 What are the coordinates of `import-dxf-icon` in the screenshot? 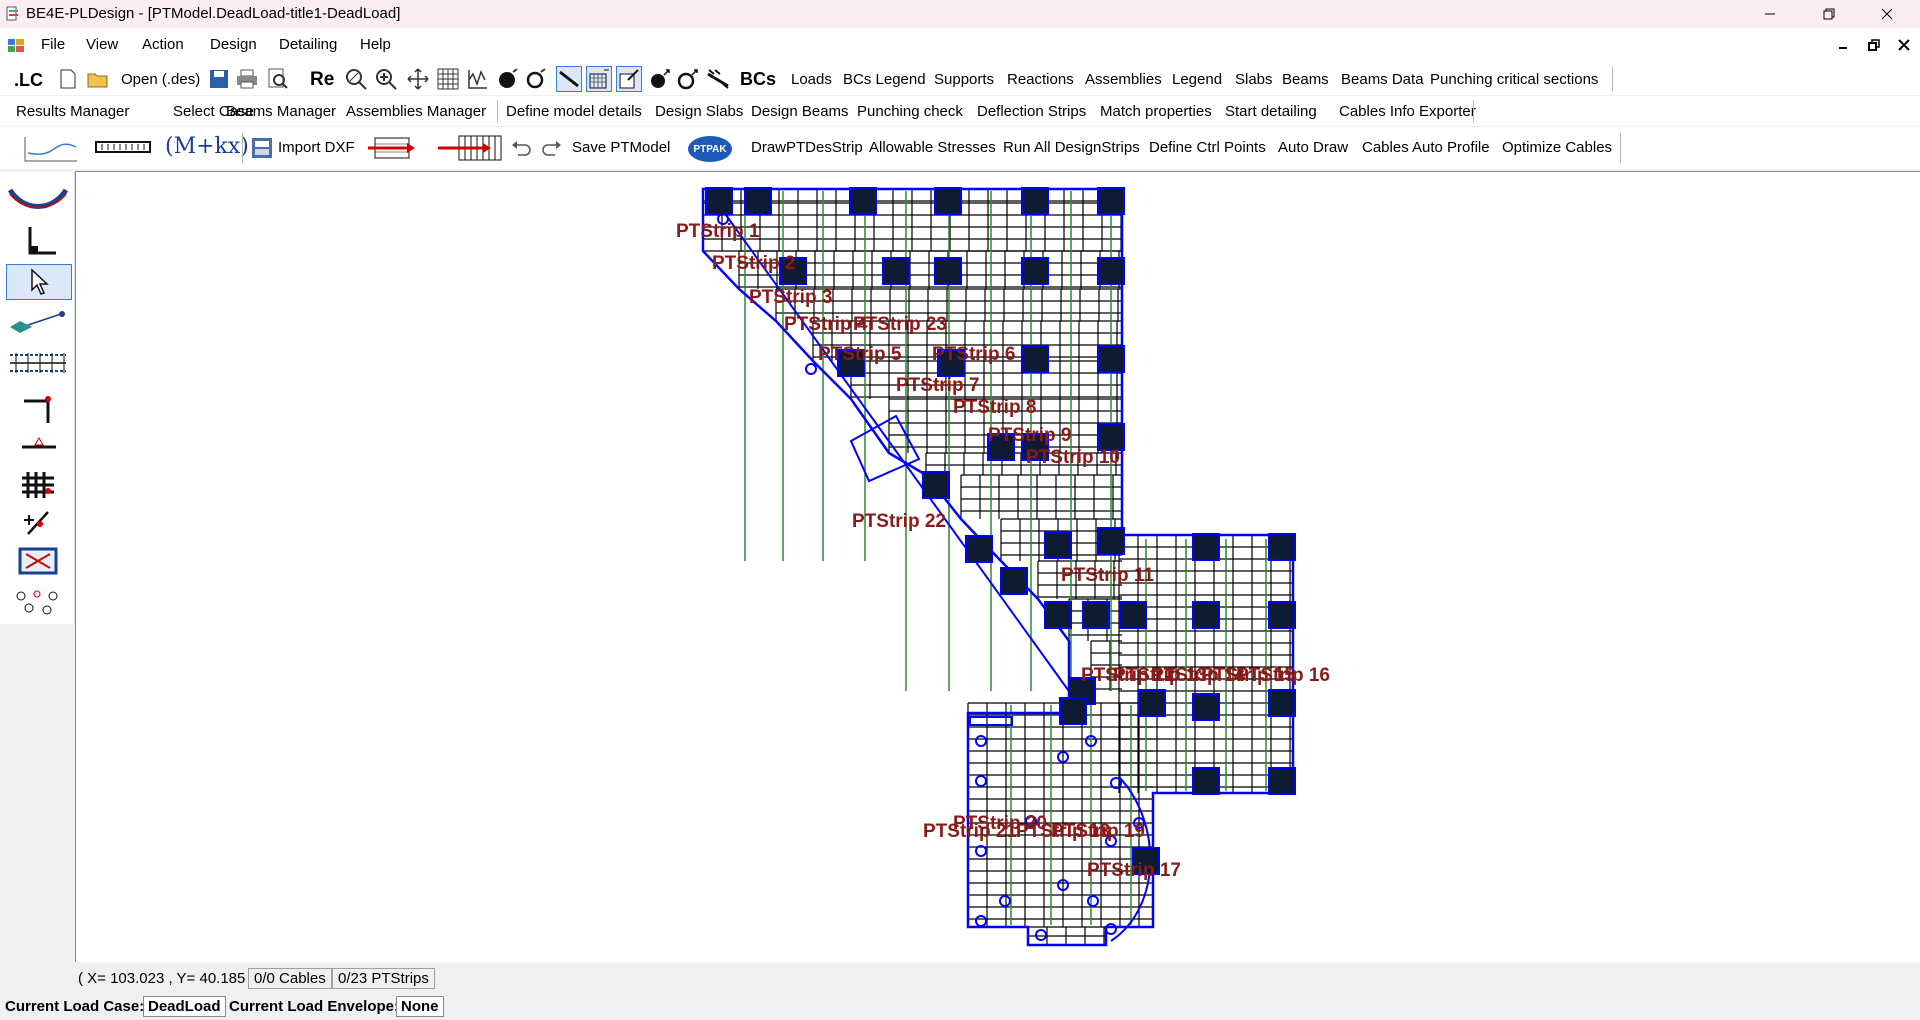 It's located at (262, 148).